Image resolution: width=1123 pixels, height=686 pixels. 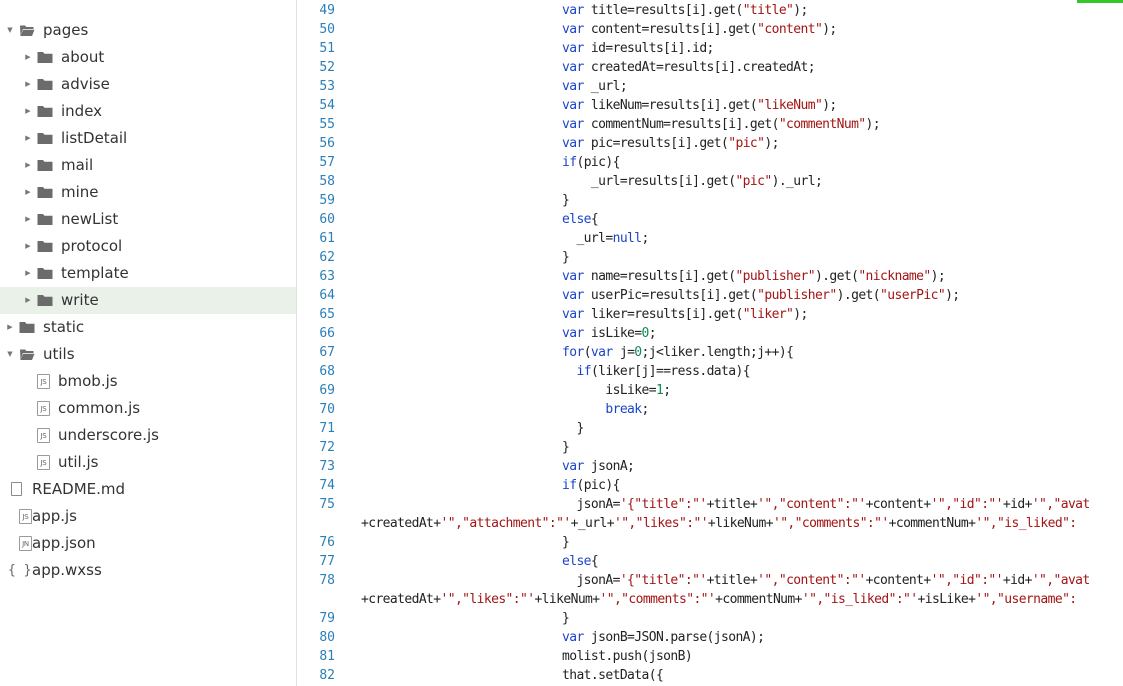 I want to click on tree-item-underscore-js: JS underscore.js, so click(x=148, y=435).